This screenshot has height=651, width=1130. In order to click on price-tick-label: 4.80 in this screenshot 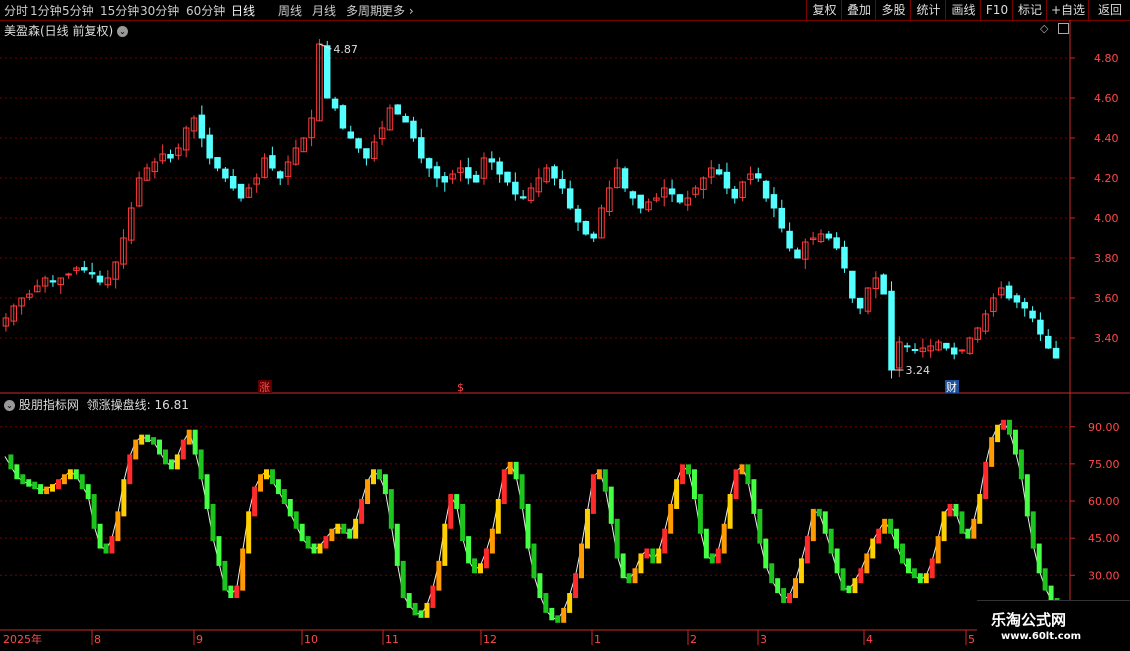, I will do `click(1106, 58)`.